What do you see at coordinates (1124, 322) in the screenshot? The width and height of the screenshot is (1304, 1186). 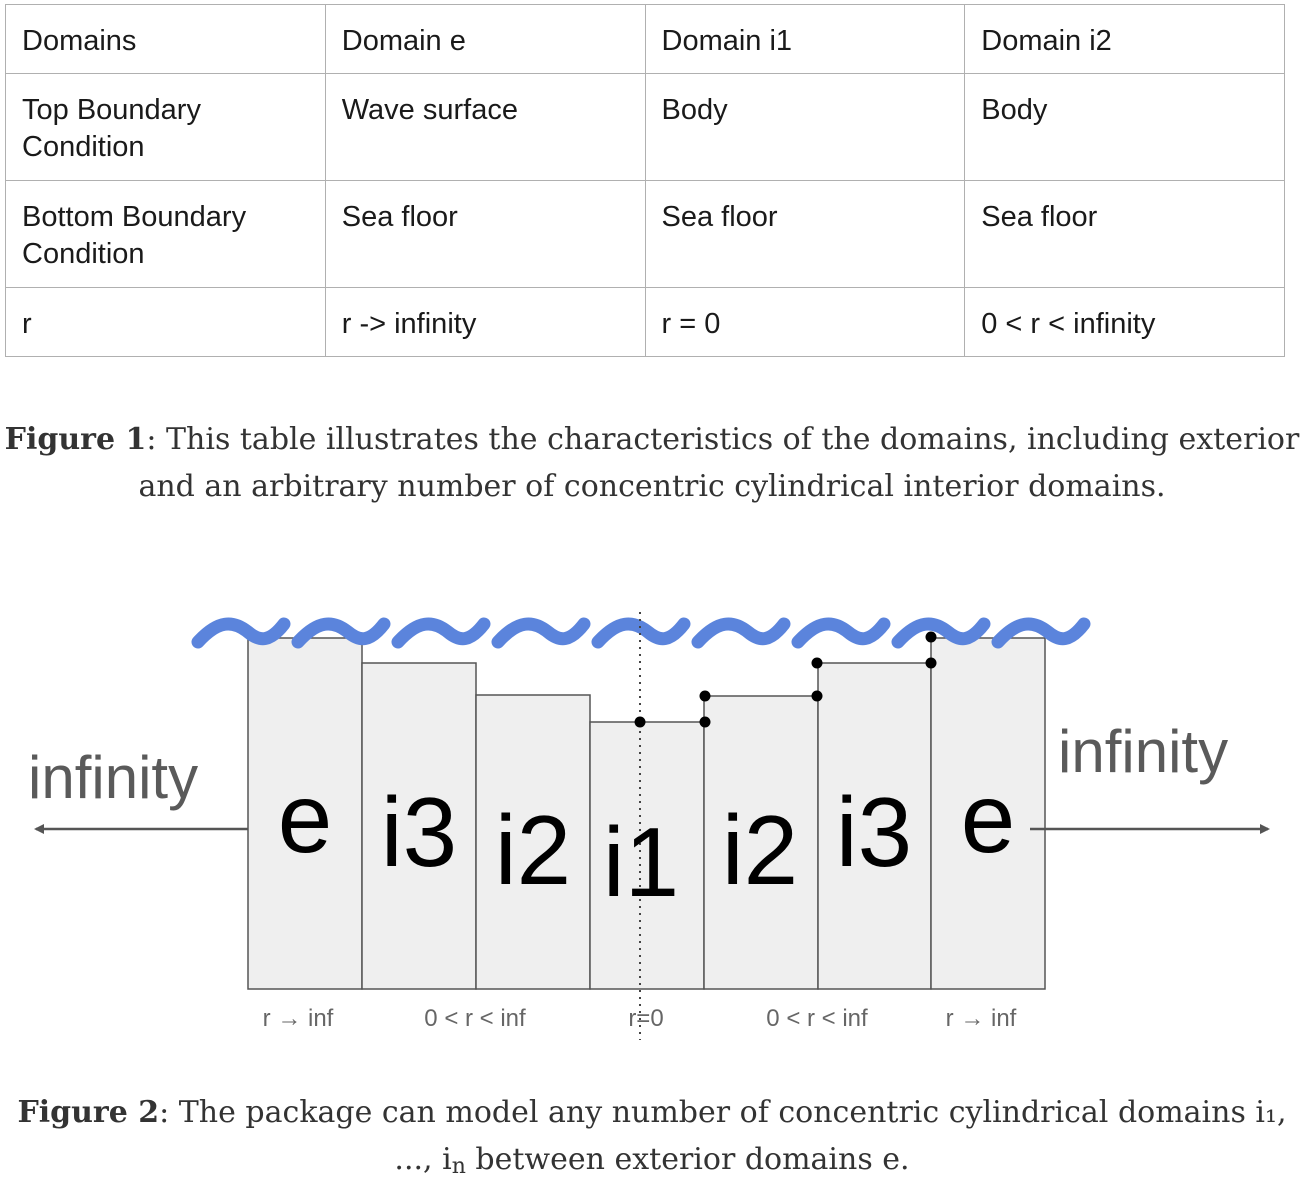 I see `table-cell: 0 < r < infinity` at bounding box center [1124, 322].